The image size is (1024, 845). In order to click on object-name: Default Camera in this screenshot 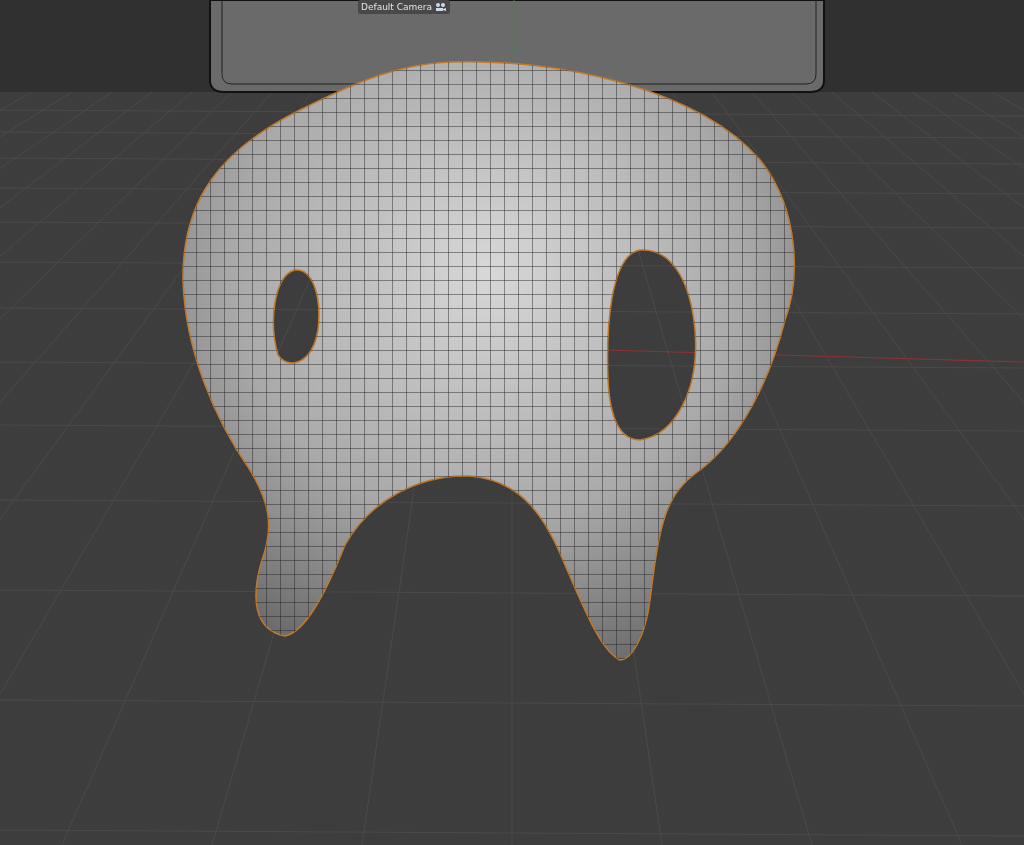, I will do `click(397, 7)`.